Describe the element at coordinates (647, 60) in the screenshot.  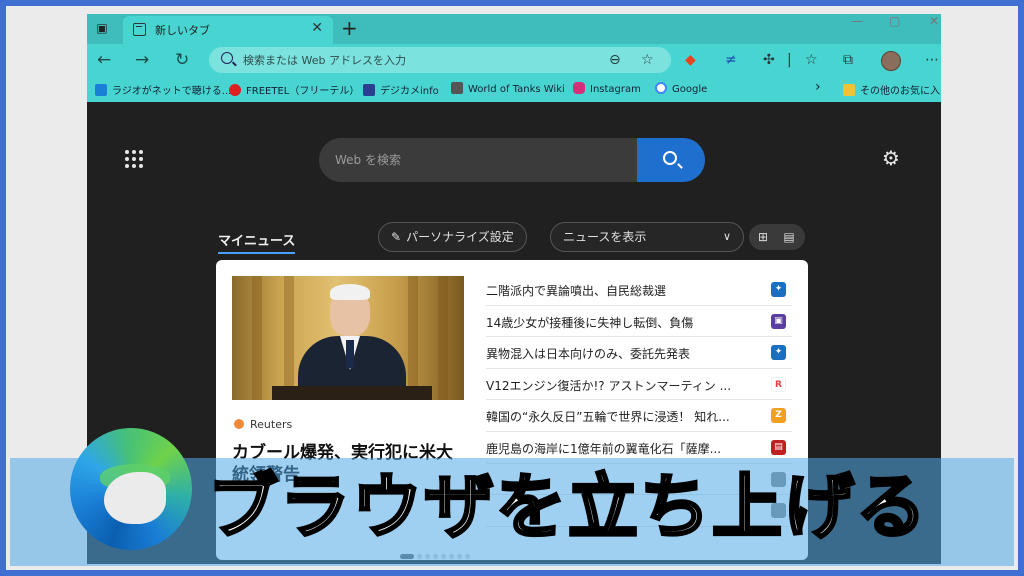
I see `add-favorite-icon: ☆` at that location.